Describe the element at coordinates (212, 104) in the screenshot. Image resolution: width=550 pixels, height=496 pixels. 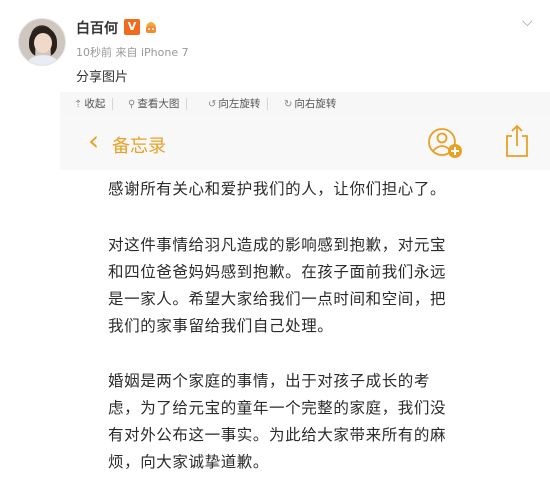
I see `rotate-left-icon: ↺` at that location.